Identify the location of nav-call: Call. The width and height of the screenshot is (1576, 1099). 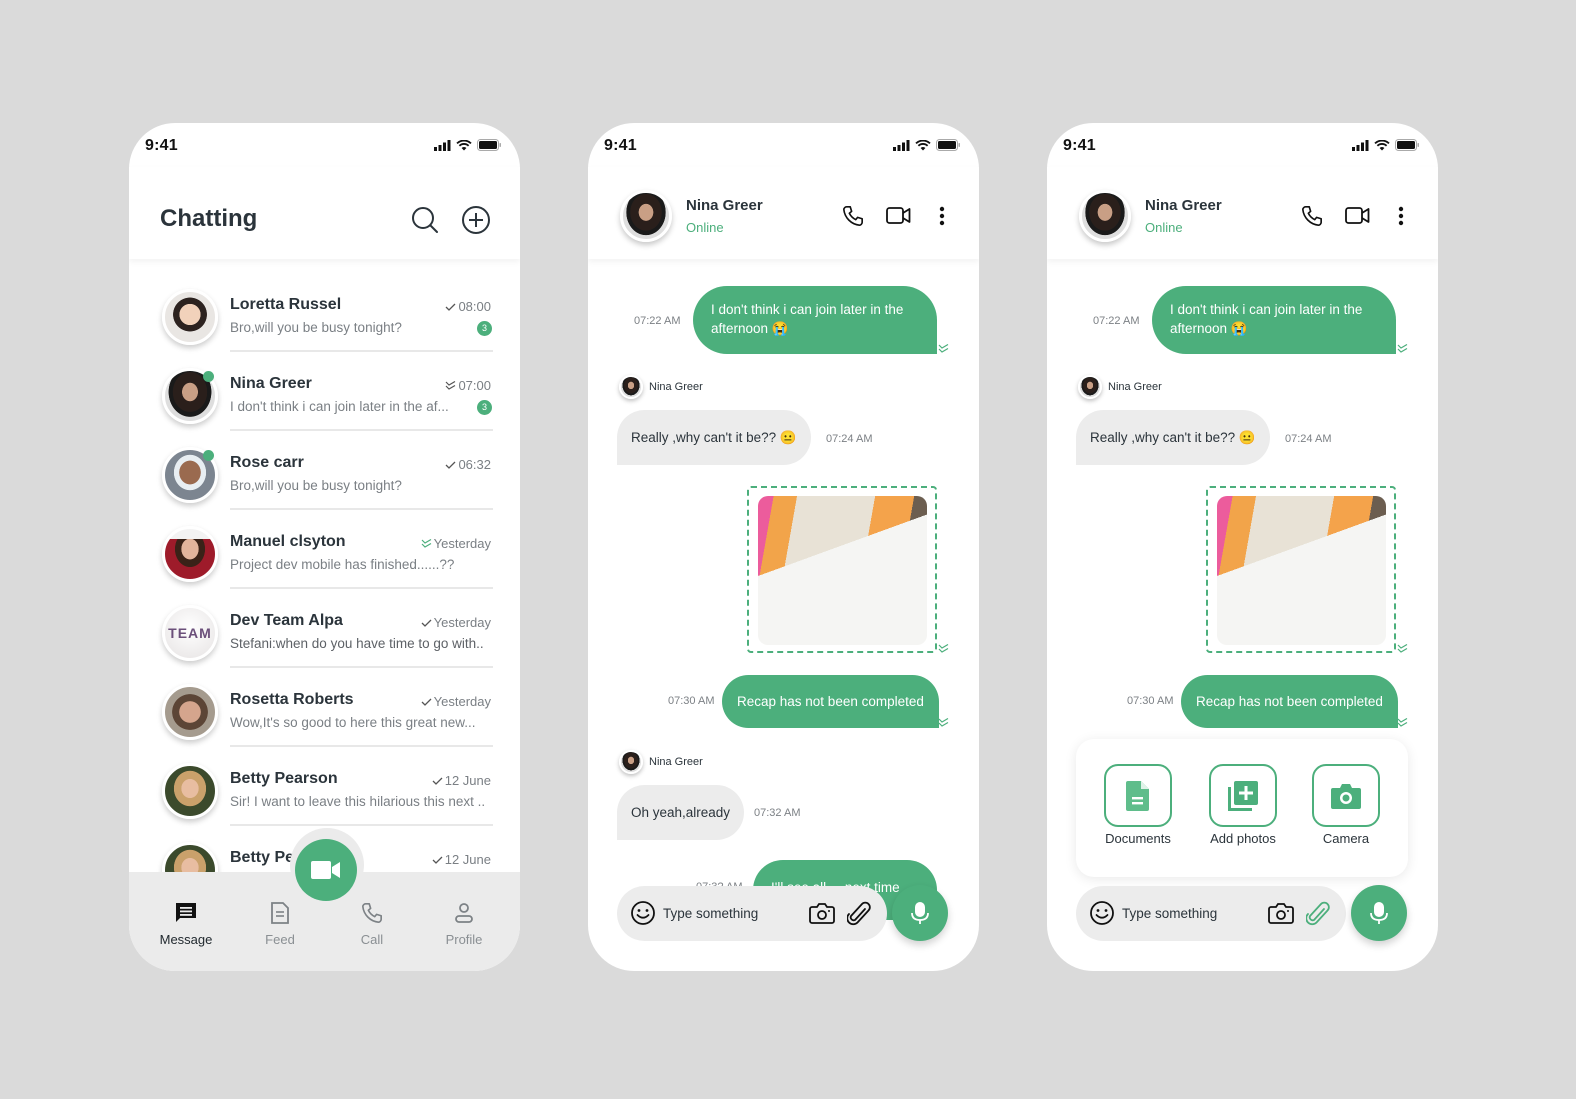
(372, 924).